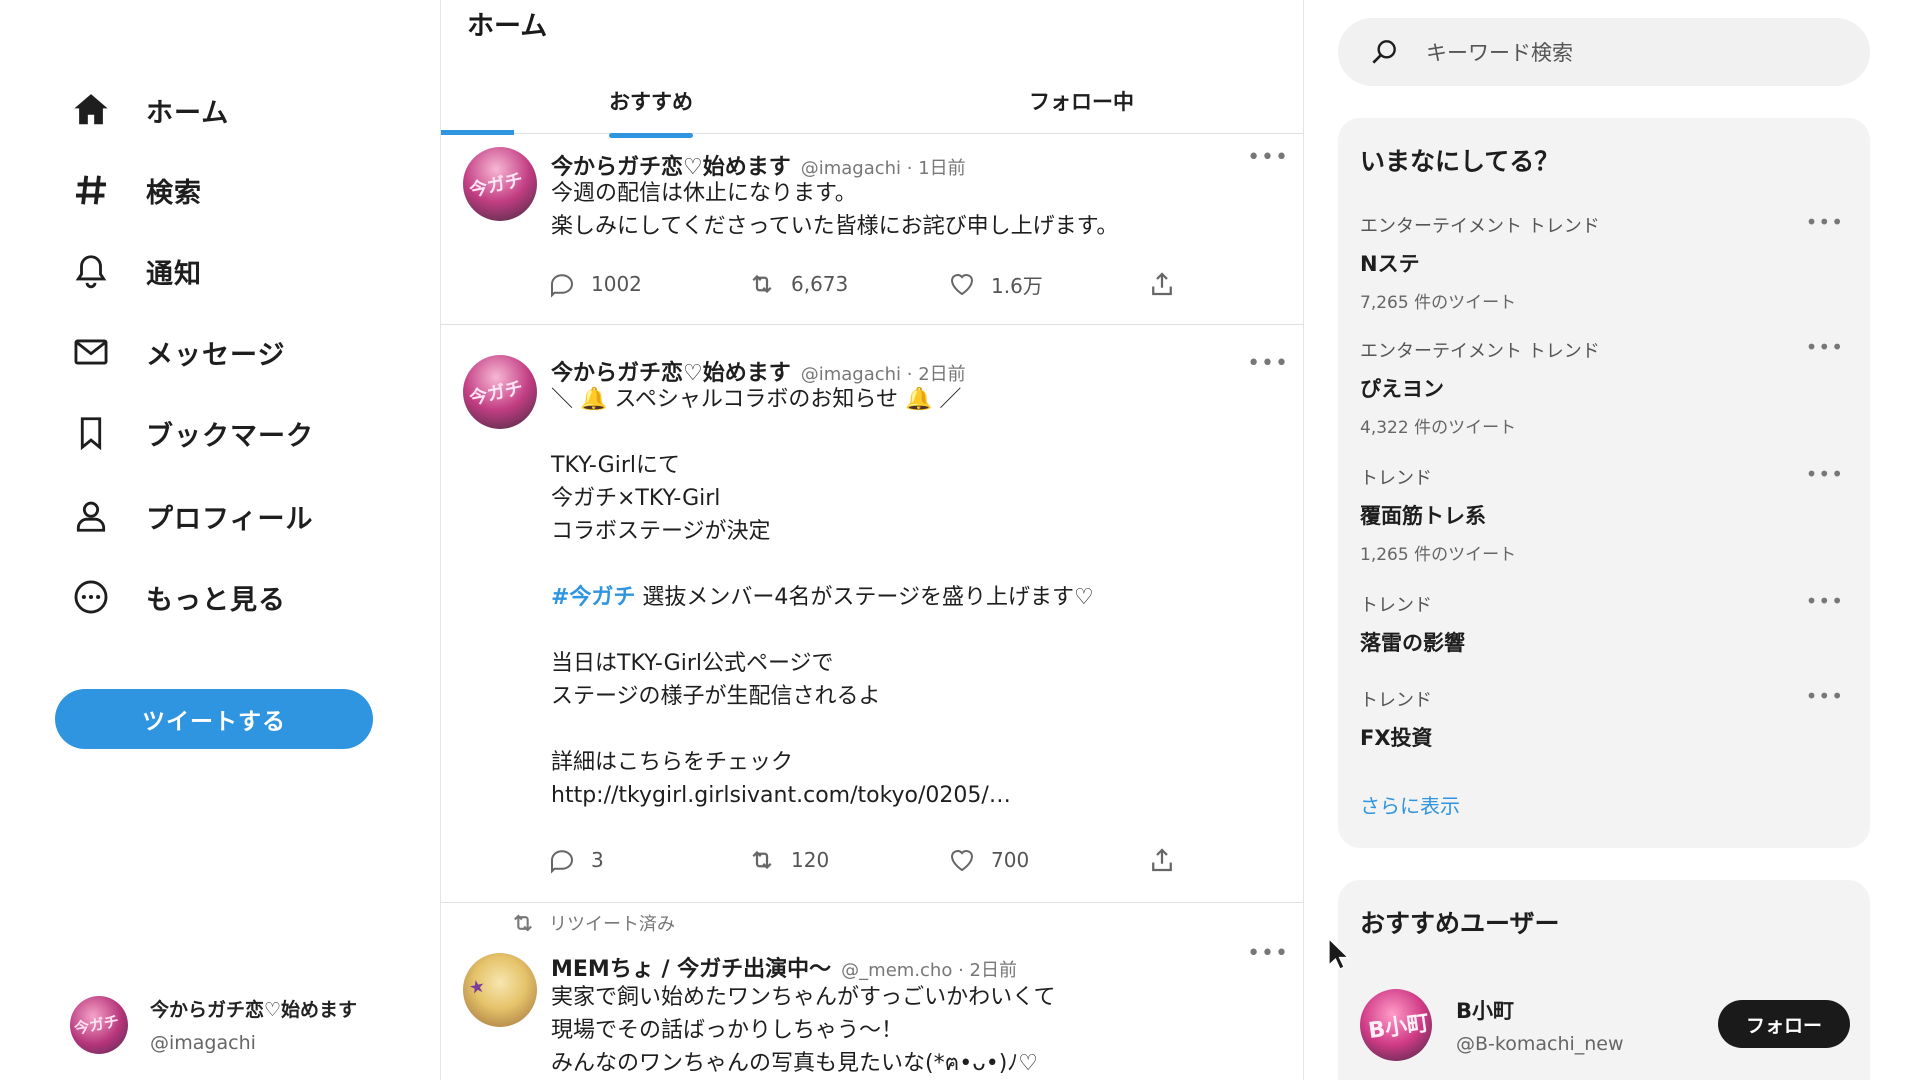 The image size is (1920, 1080). Describe the element at coordinates (762, 284) in the screenshot. I see `retweet-icon` at that location.